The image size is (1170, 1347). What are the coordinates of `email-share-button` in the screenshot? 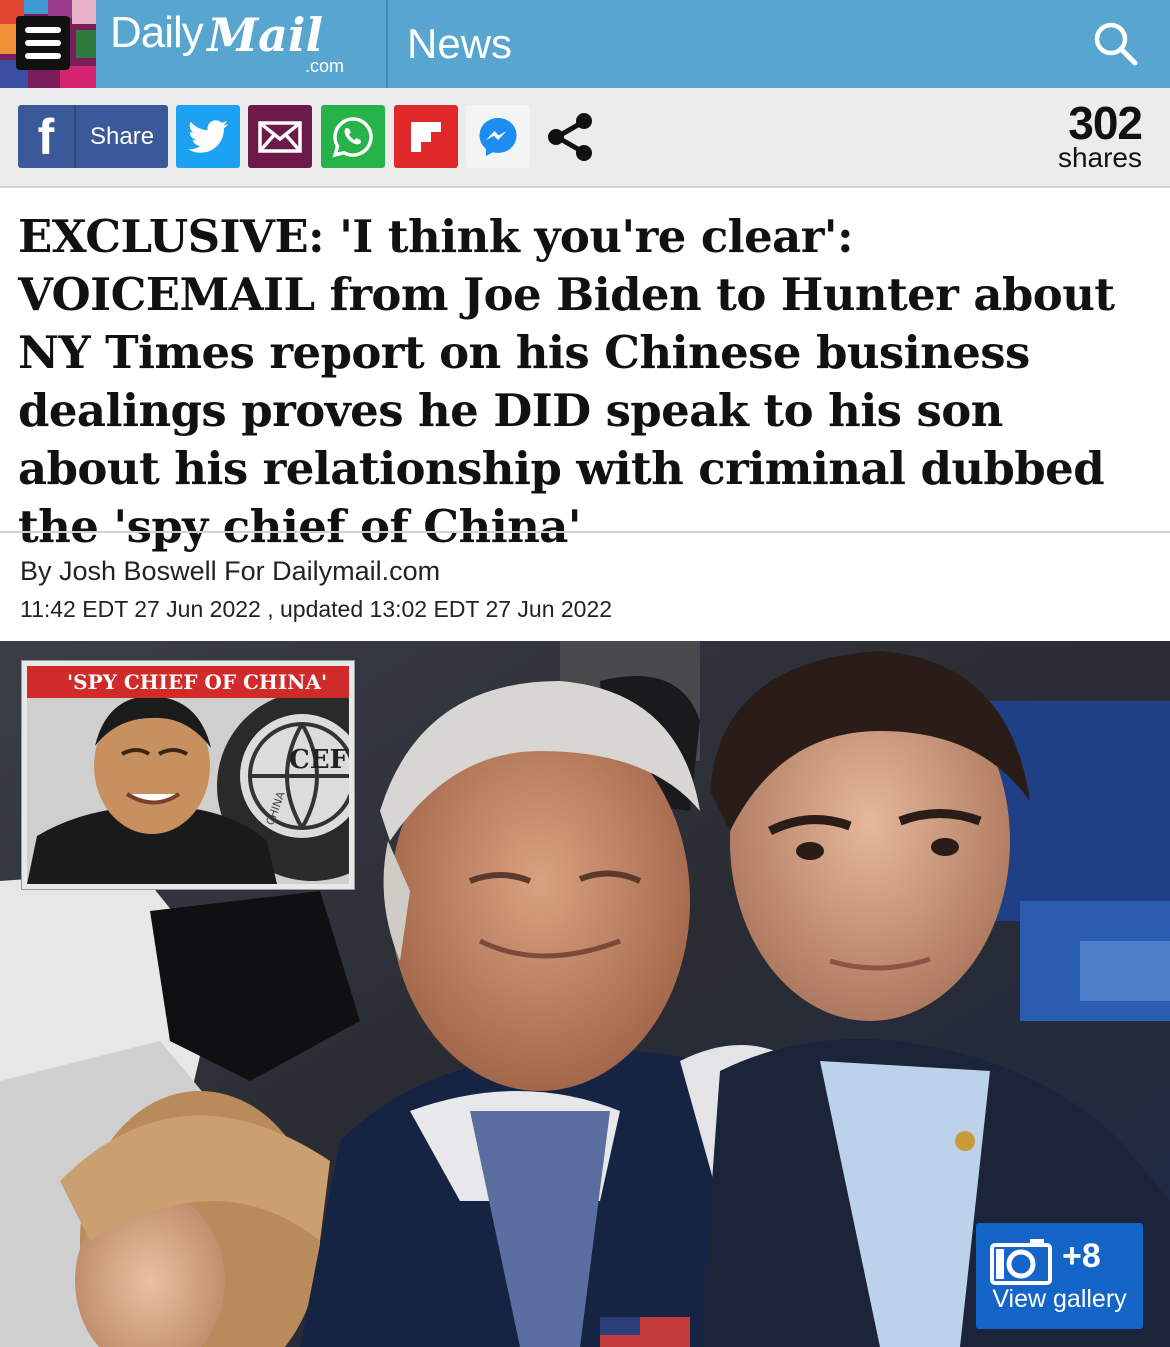 It's located at (280, 136).